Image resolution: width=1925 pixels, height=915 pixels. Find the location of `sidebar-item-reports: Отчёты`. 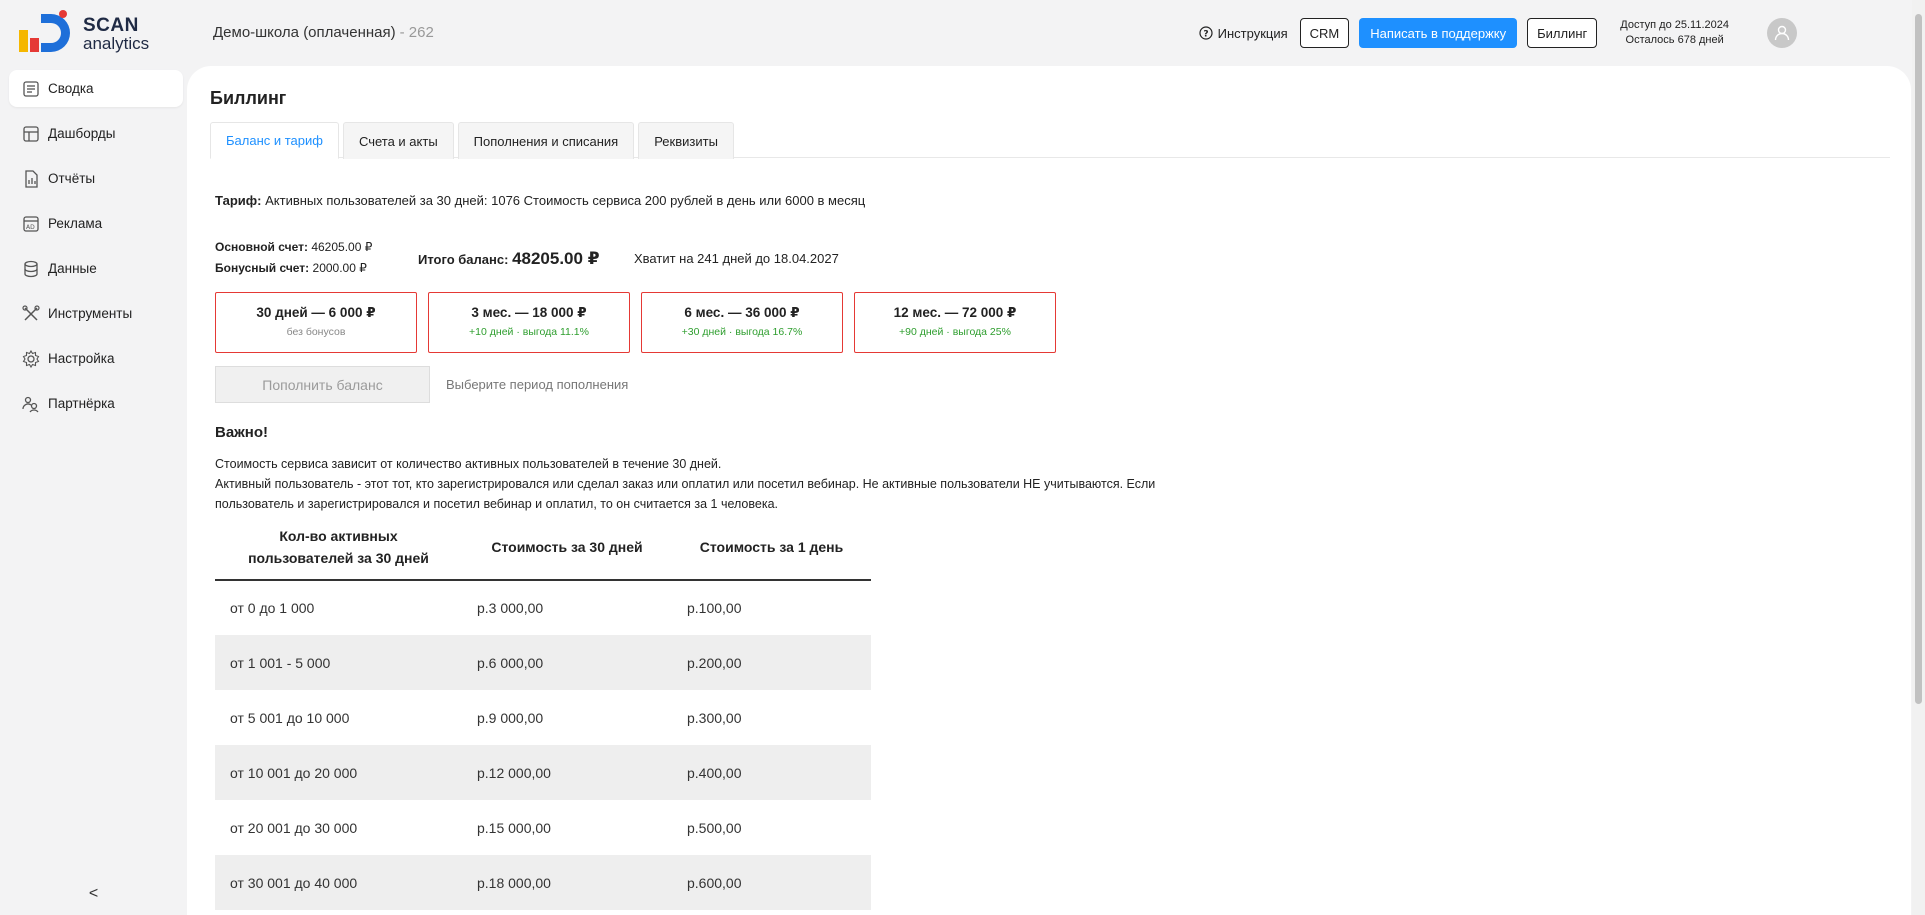

sidebar-item-reports: Отчёты is located at coordinates (96, 178).